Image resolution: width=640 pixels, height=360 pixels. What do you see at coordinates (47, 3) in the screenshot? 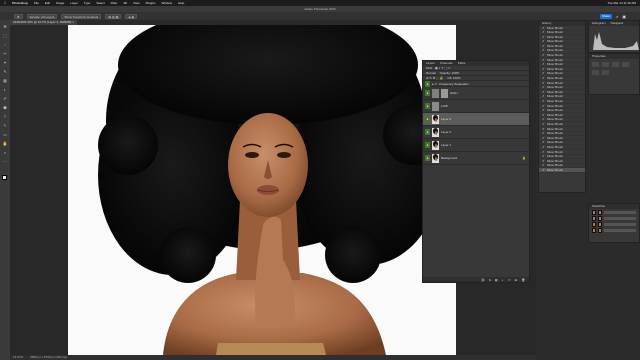
I see `menu-edit: Edit` at bounding box center [47, 3].